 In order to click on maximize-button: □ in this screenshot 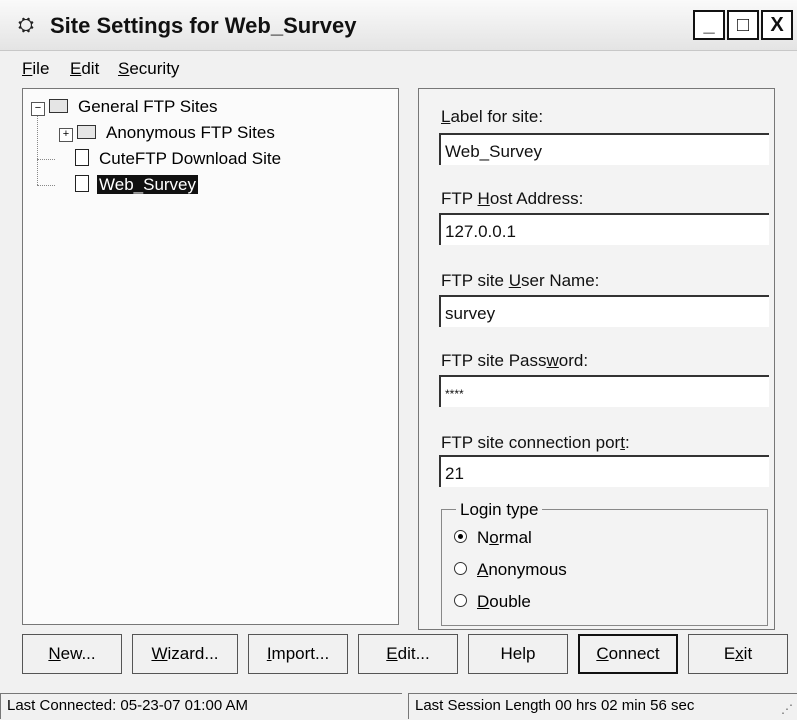, I will do `click(743, 25)`.